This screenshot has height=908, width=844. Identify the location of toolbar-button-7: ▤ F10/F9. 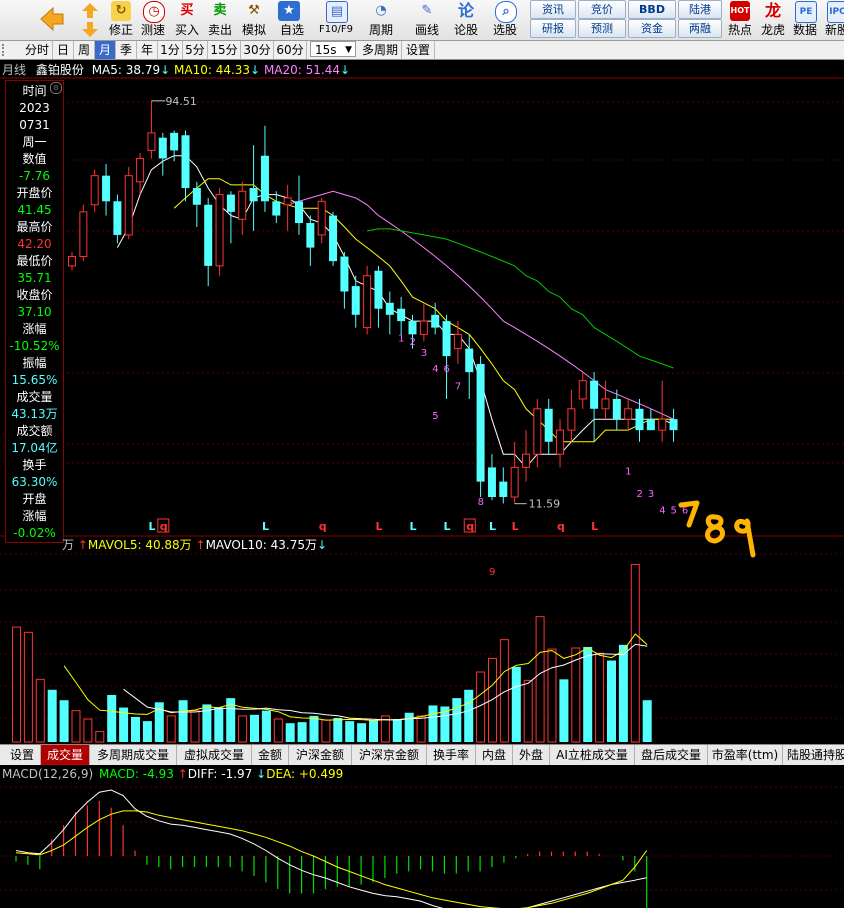
(336, 20).